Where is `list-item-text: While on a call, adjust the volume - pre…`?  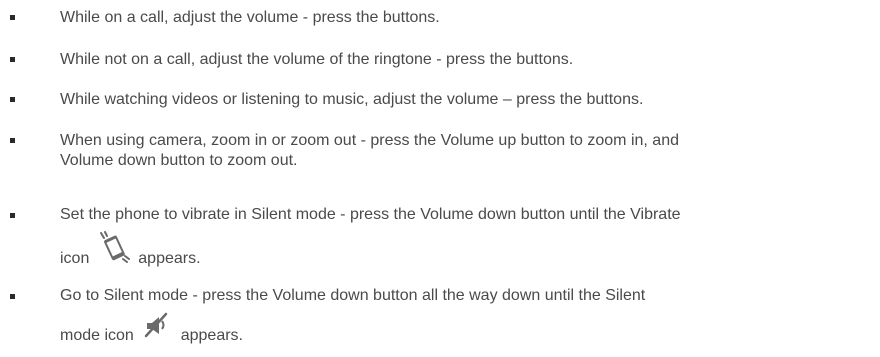 list-item-text: While on a call, adjust the volume - pre… is located at coordinates (250, 17).